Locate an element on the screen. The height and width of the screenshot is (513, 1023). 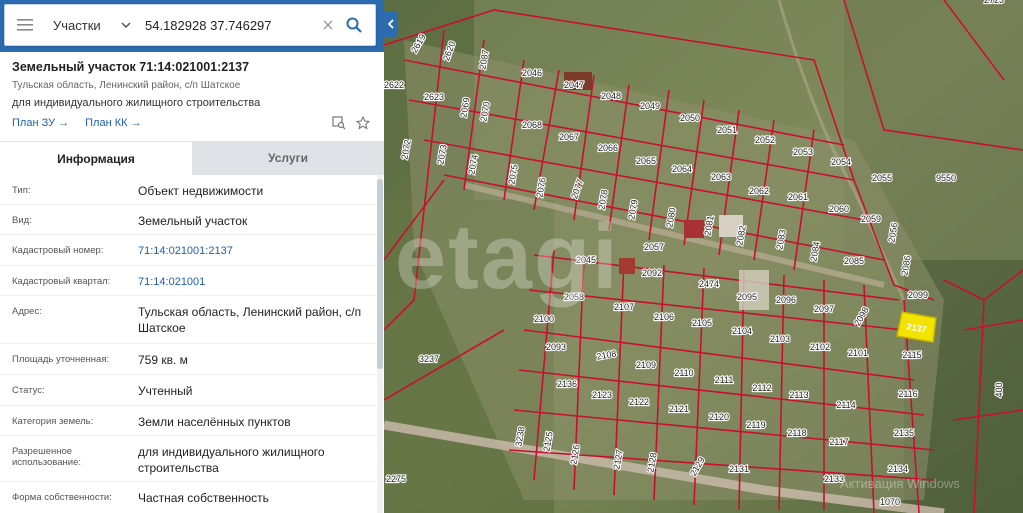
info-value: Земельный участок is located at coordinates (193, 221).